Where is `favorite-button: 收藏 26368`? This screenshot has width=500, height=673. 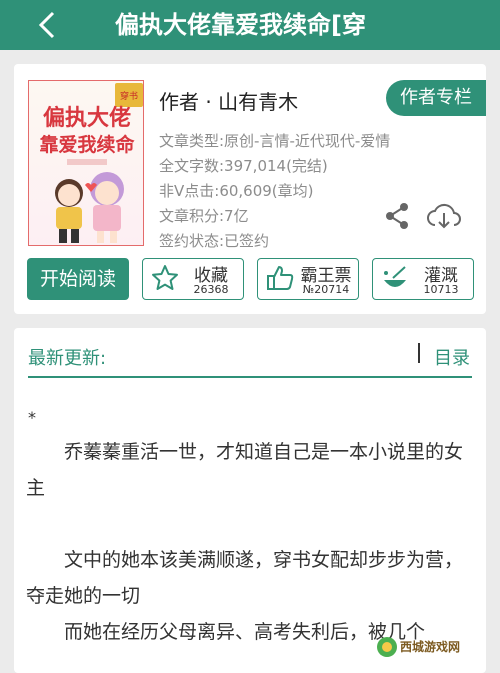
favorite-button: 收藏 26368 is located at coordinates (193, 279).